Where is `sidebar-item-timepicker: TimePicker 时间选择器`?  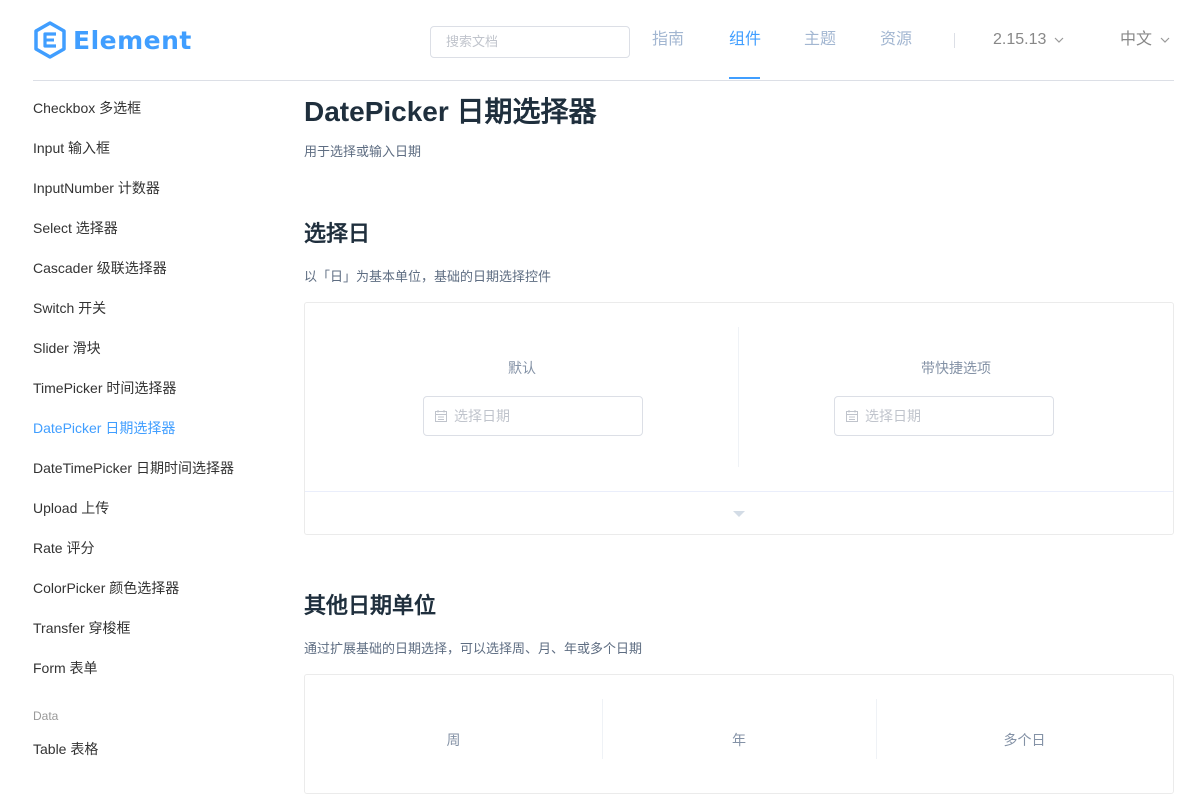 sidebar-item-timepicker: TimePicker 时间选择器 is located at coordinates (104, 388).